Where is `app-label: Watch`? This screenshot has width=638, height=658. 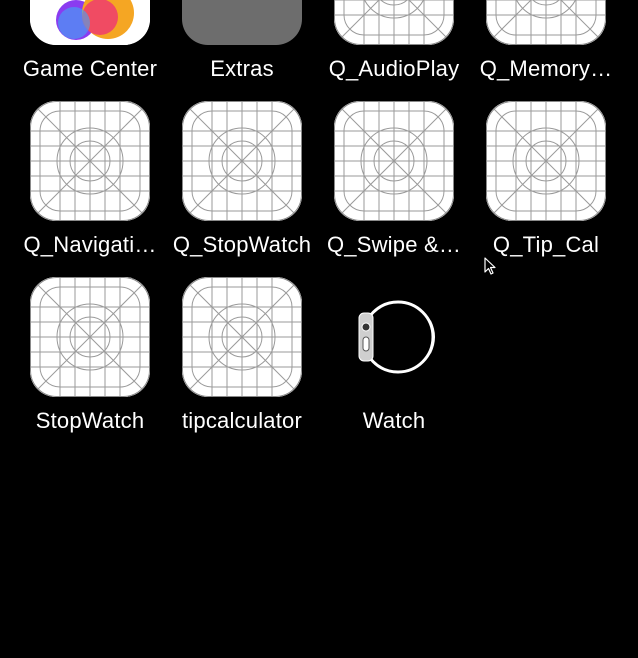
app-label: Watch is located at coordinates (394, 420).